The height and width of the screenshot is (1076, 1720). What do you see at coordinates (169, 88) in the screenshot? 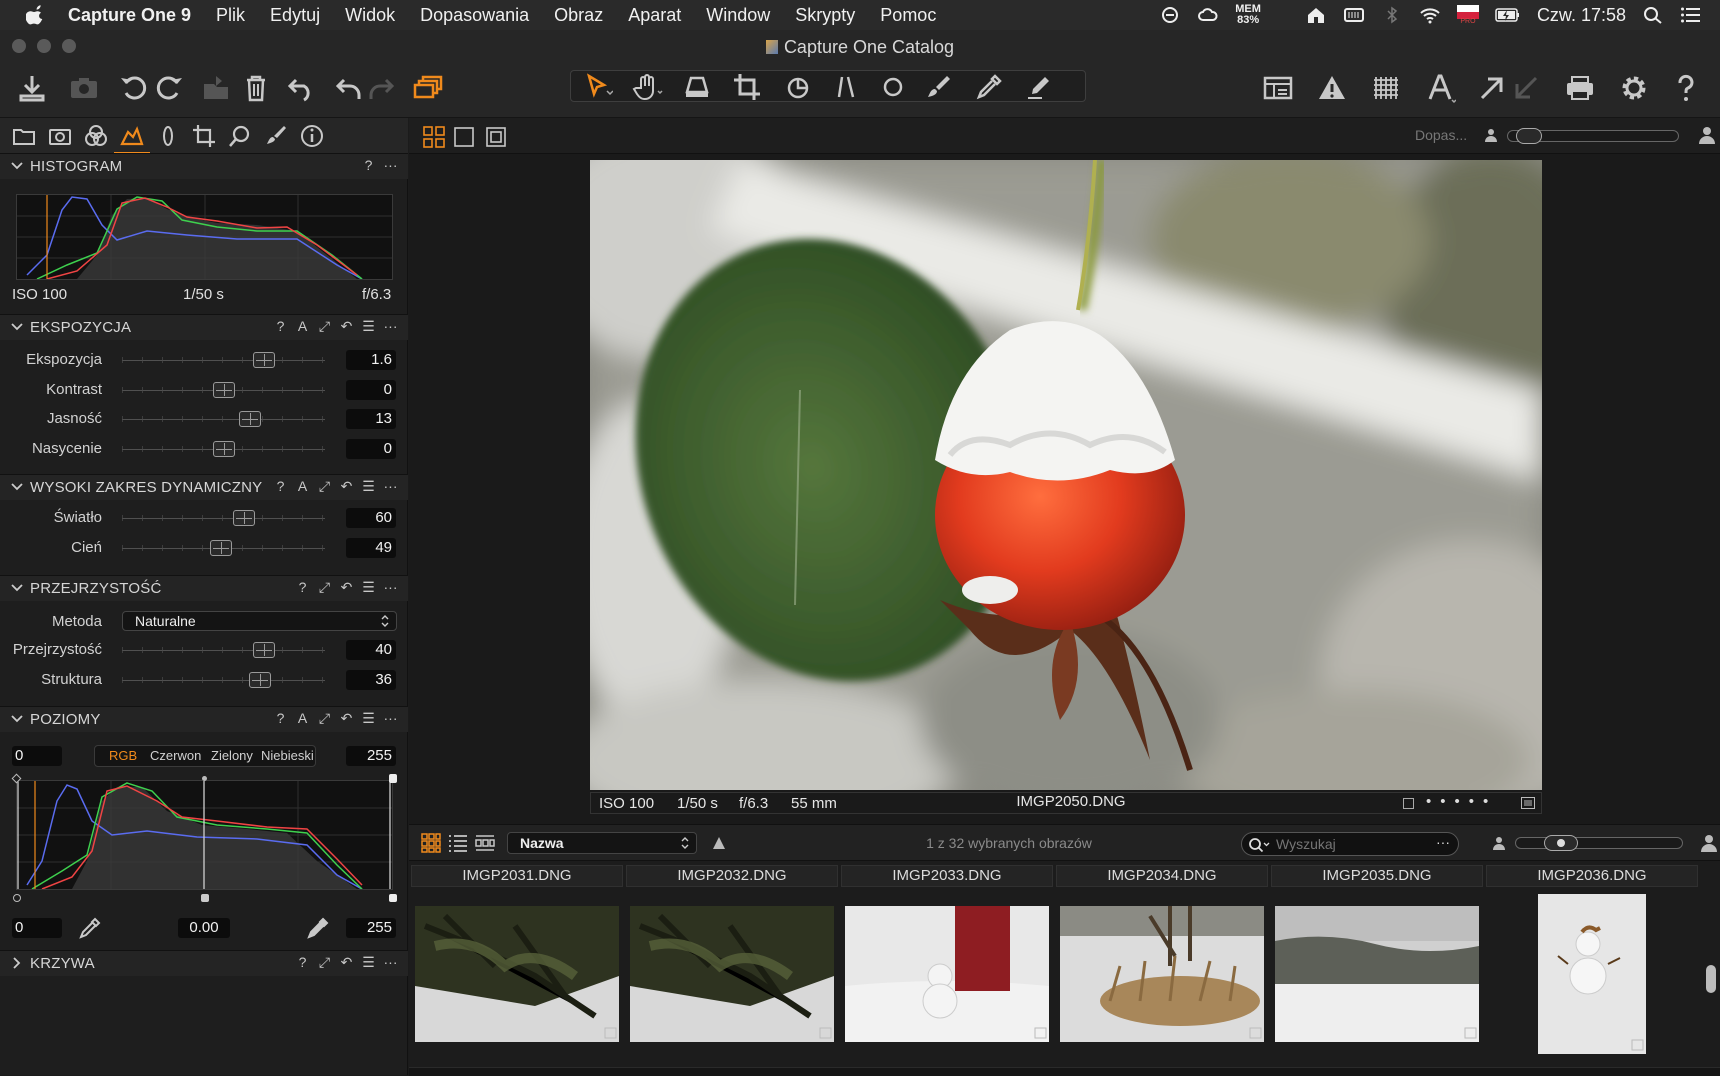
I see `rotate-right-button` at bounding box center [169, 88].